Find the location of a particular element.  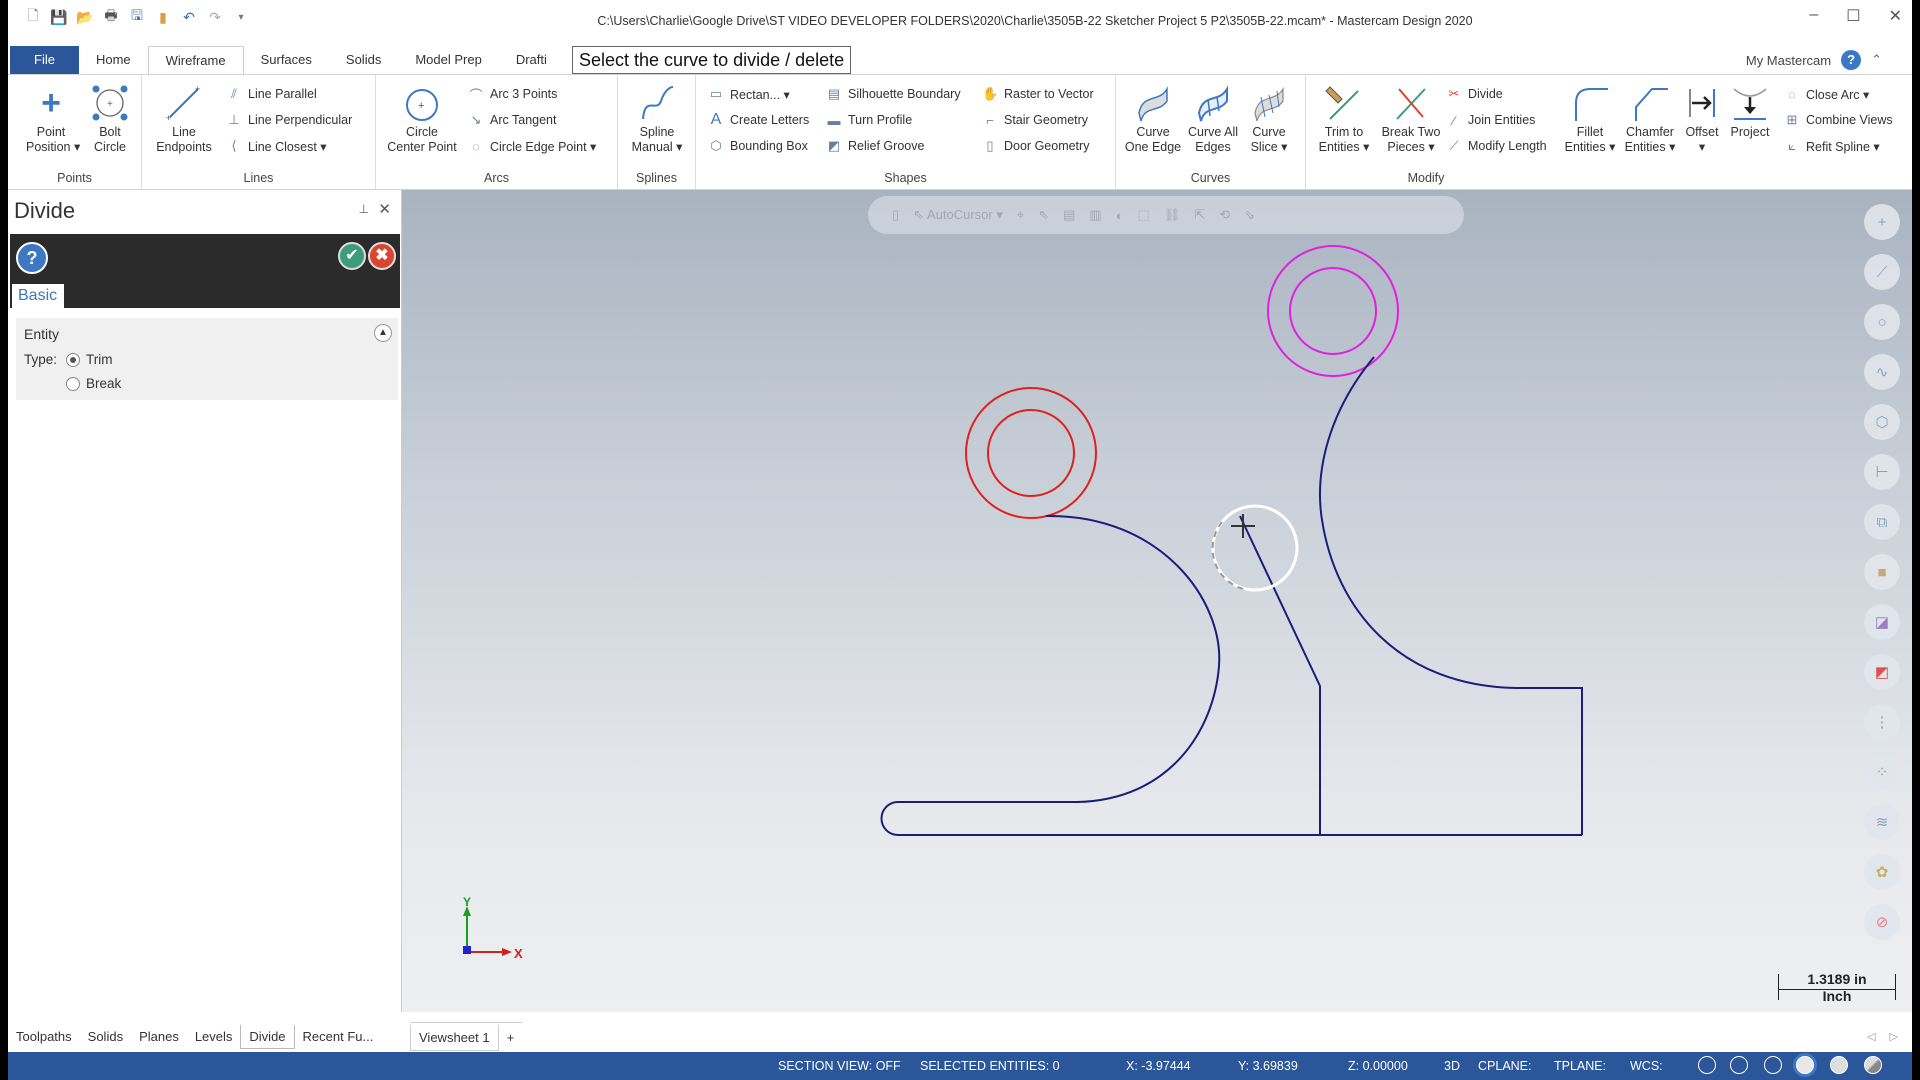

arc-tangent-button: ↘ Arc Tangent is located at coordinates (512, 120).